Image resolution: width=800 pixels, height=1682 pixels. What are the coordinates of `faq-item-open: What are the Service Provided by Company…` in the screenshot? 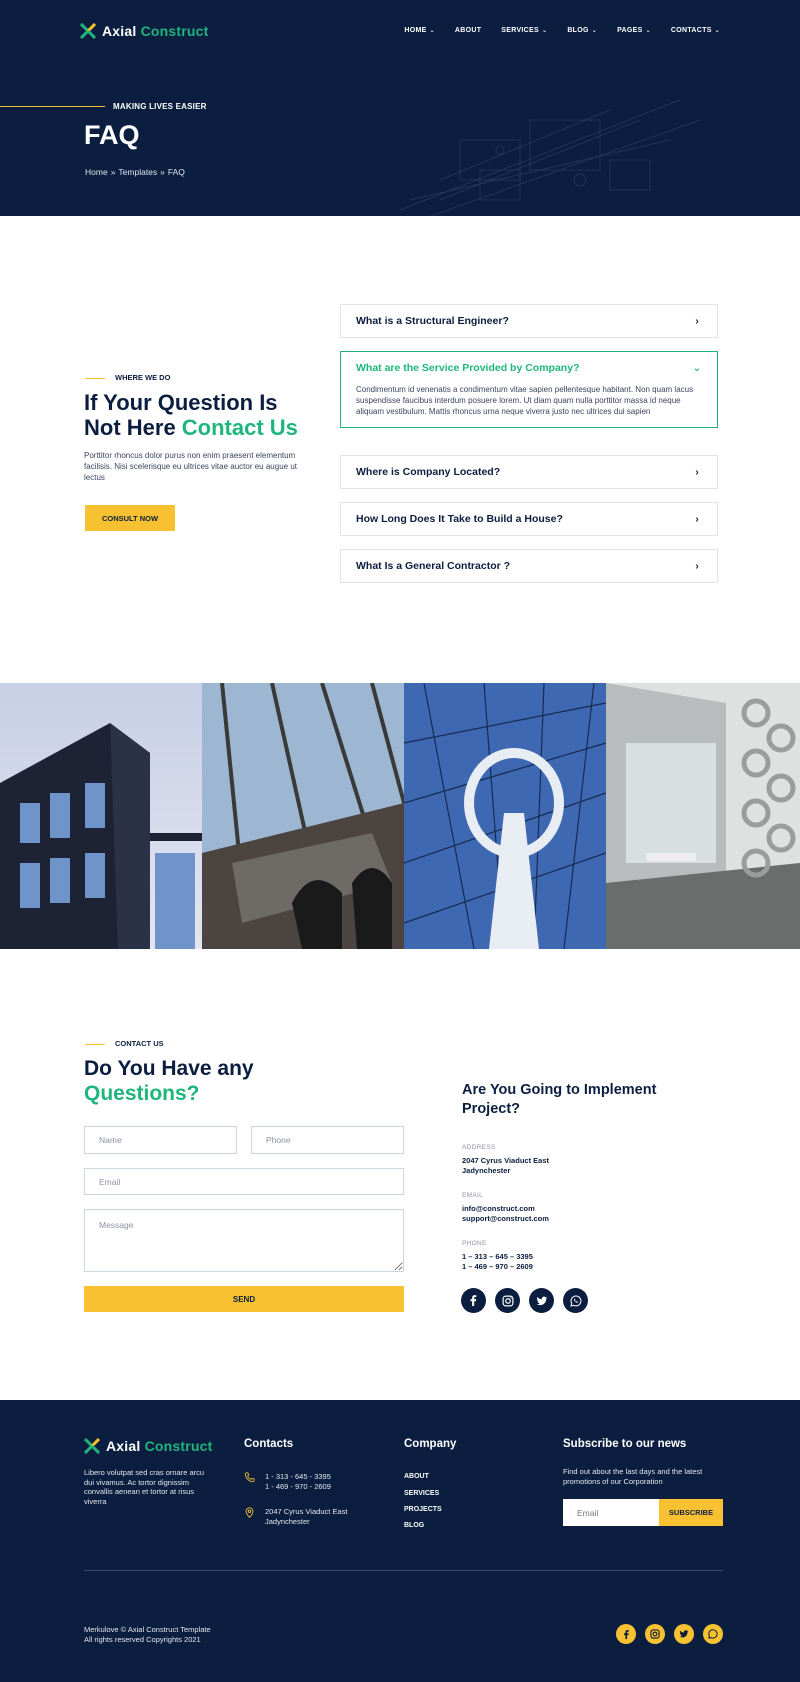 It's located at (529, 389).